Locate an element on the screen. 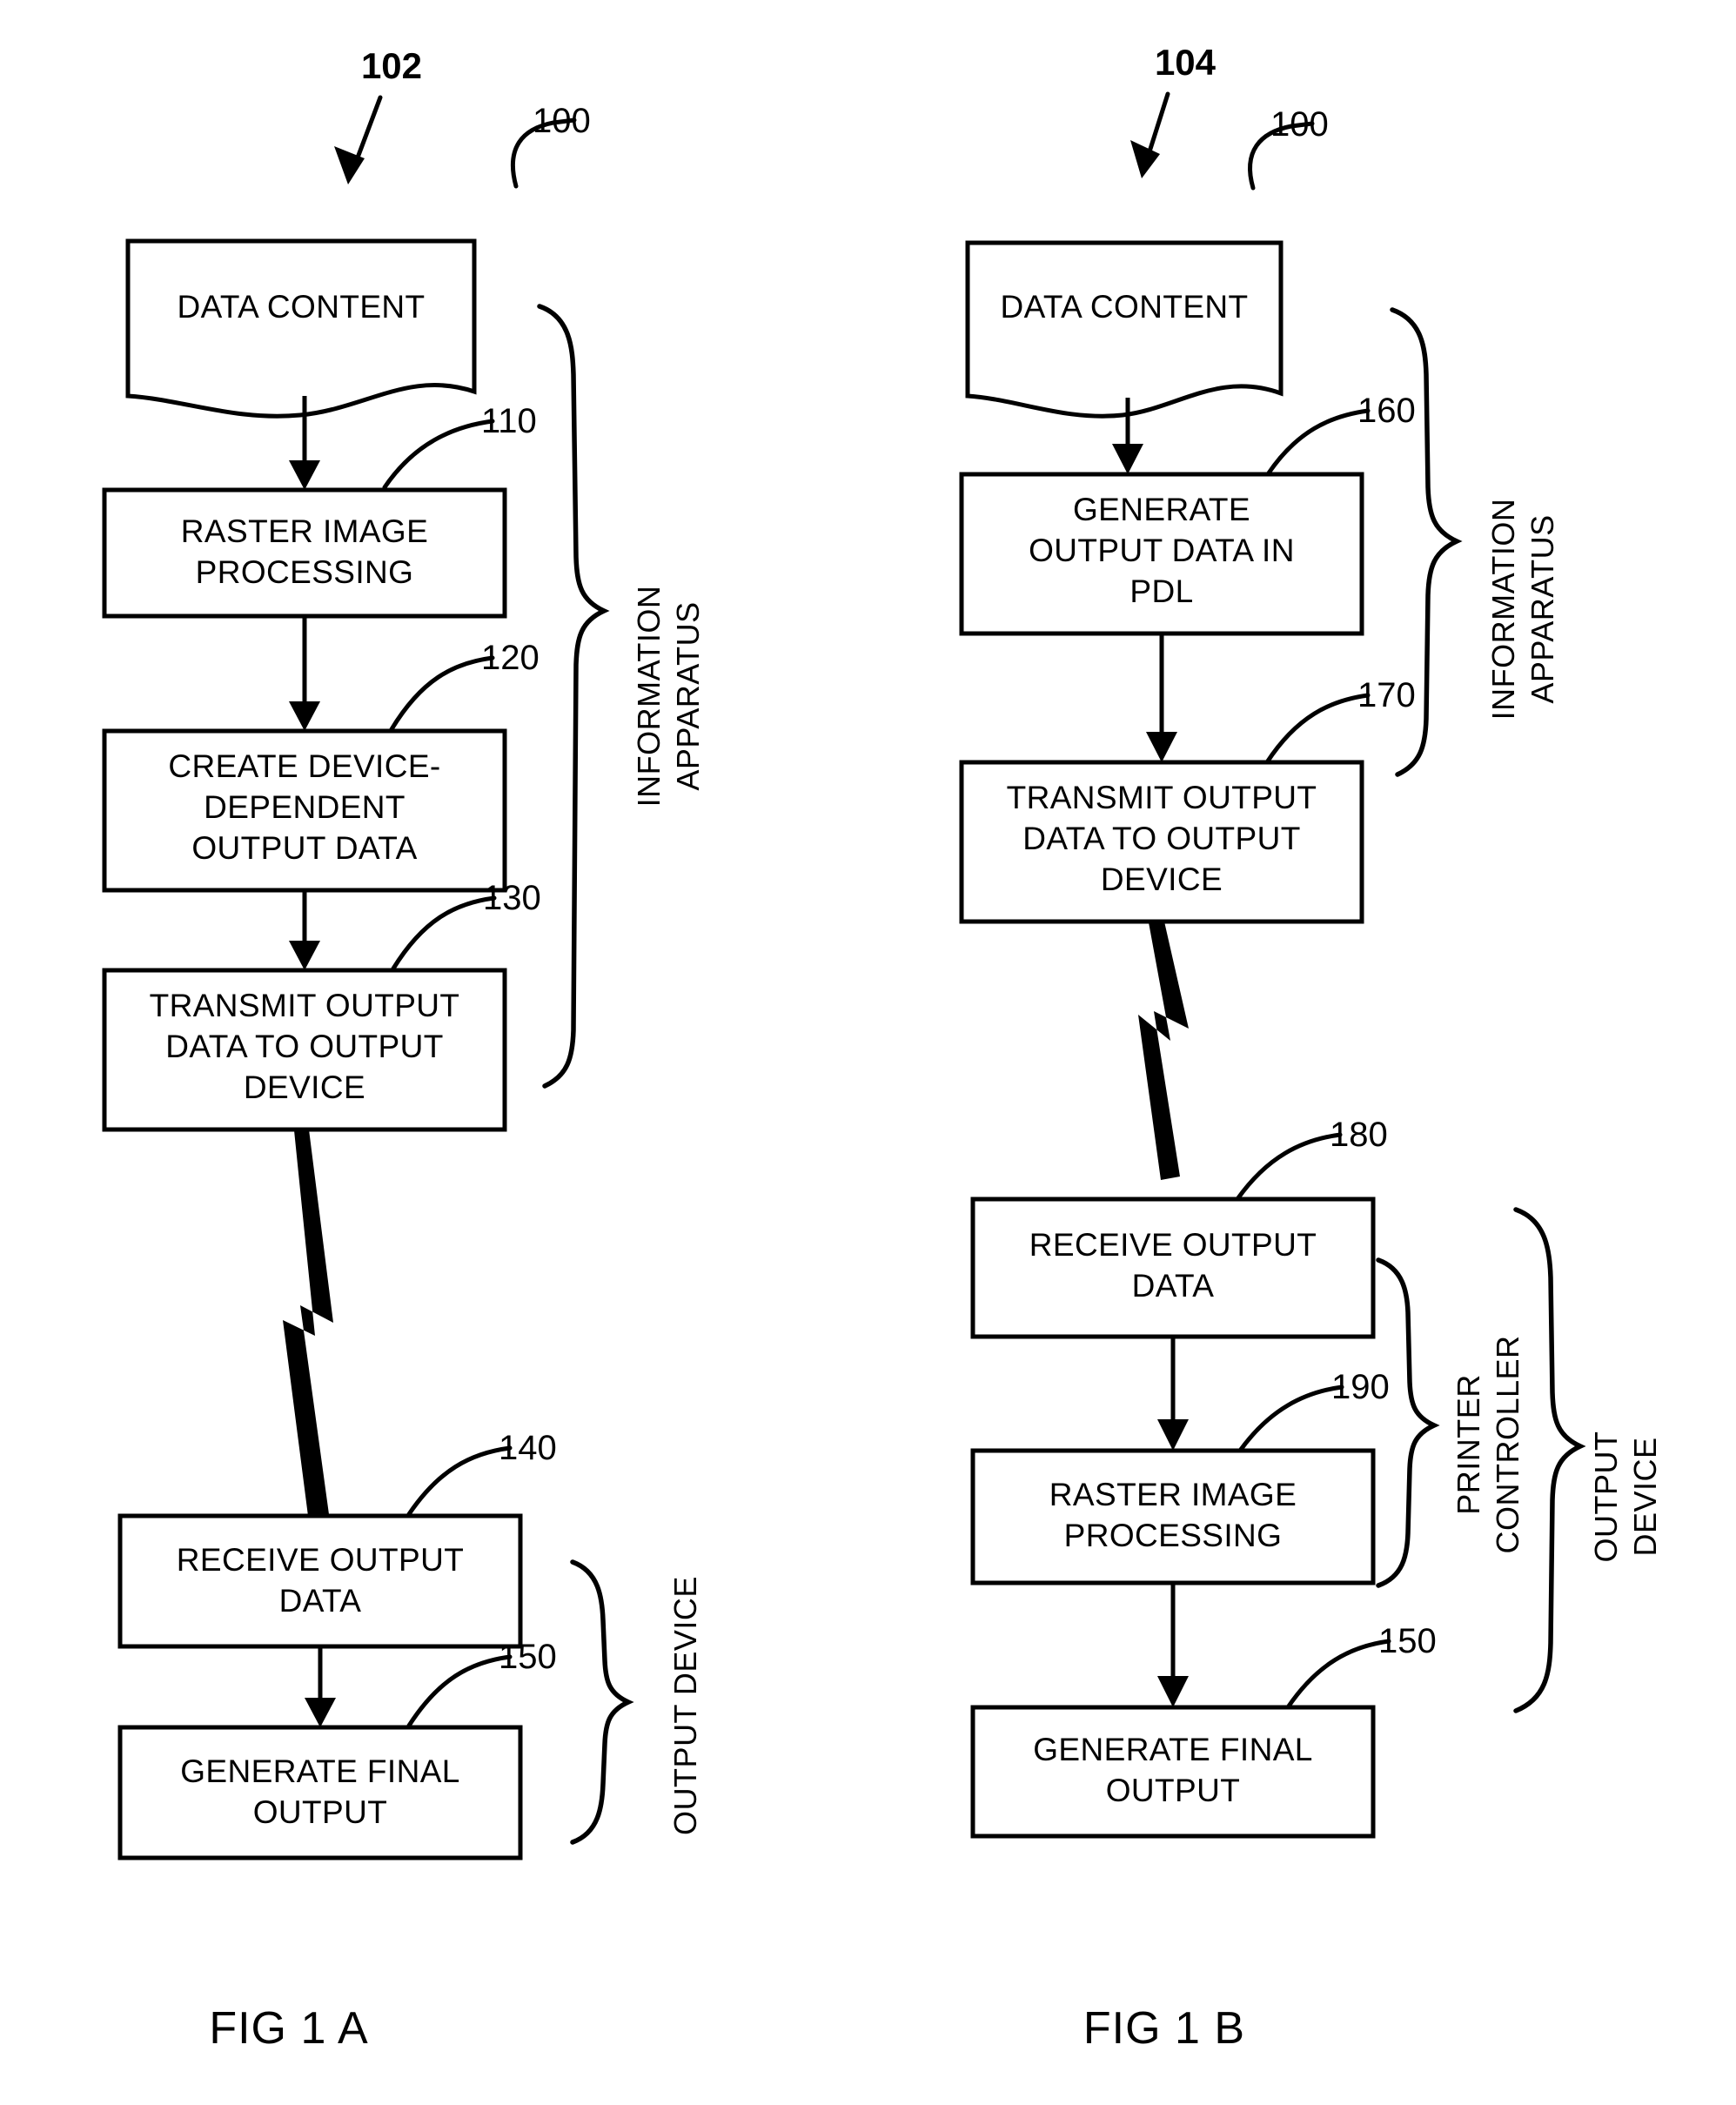 The width and height of the screenshot is (1736, 2105). group-label-output-device-b: OUTPUT DEVICE is located at coordinates (1626, 1497).